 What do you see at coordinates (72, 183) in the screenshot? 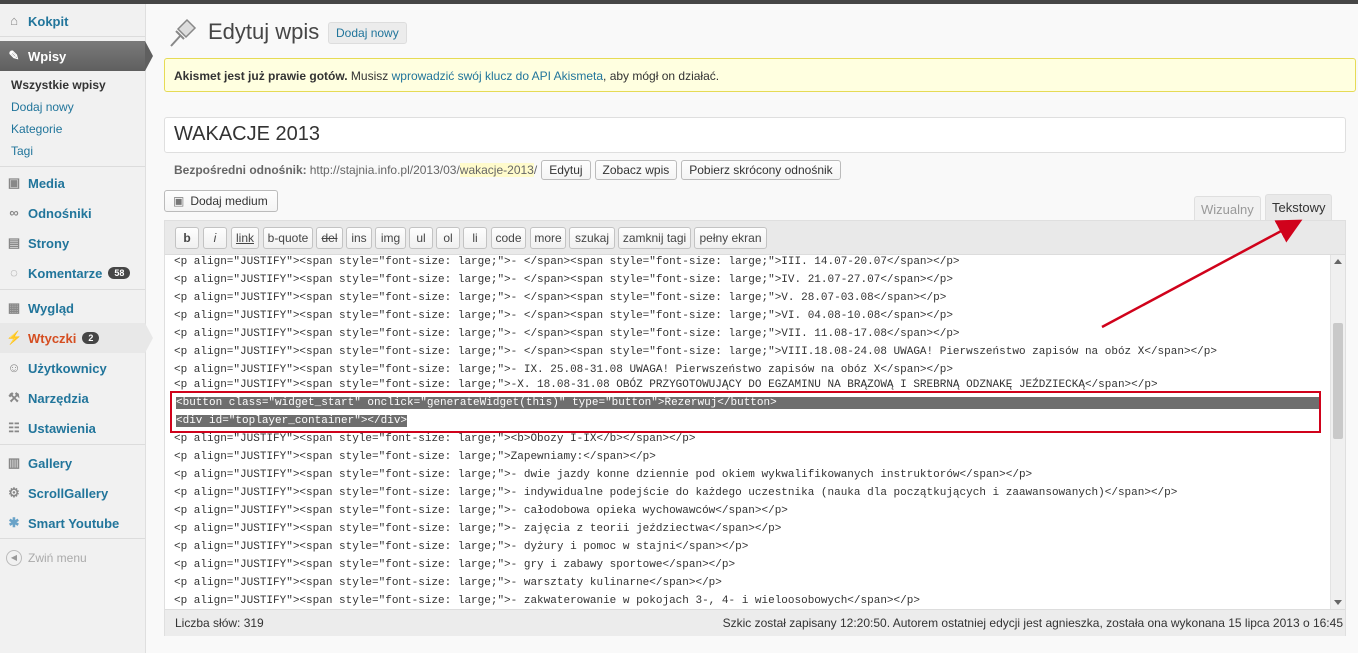
I see `menu-media: ▣ Media` at bounding box center [72, 183].